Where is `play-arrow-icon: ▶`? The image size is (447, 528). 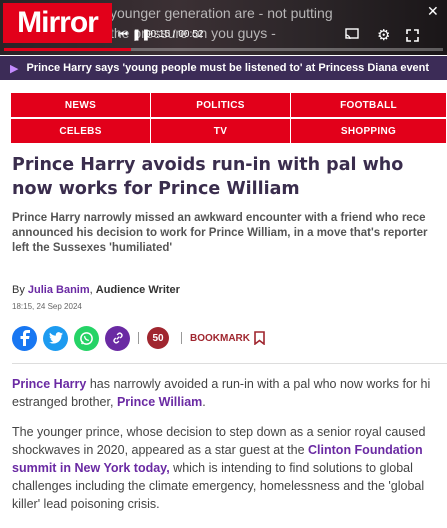 play-arrow-icon: ▶ is located at coordinates (14, 68).